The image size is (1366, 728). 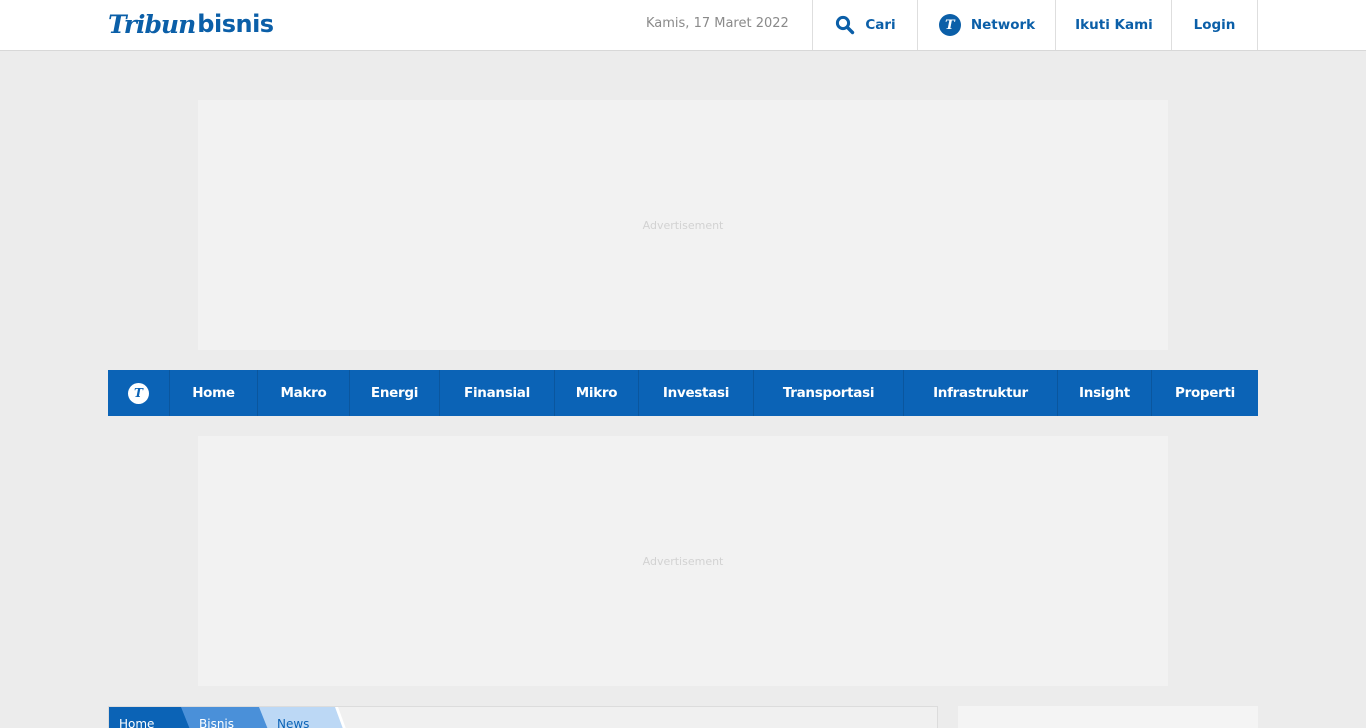 What do you see at coordinates (523, 717) in the screenshot?
I see `breadcrumb: News Bisnis Home` at bounding box center [523, 717].